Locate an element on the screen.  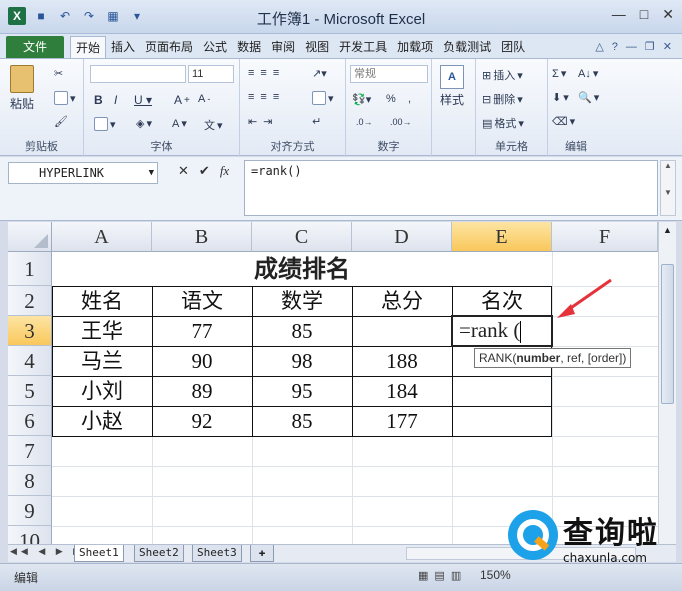
find-select-button: 🔍 ▾ is located at coordinates (588, 97).